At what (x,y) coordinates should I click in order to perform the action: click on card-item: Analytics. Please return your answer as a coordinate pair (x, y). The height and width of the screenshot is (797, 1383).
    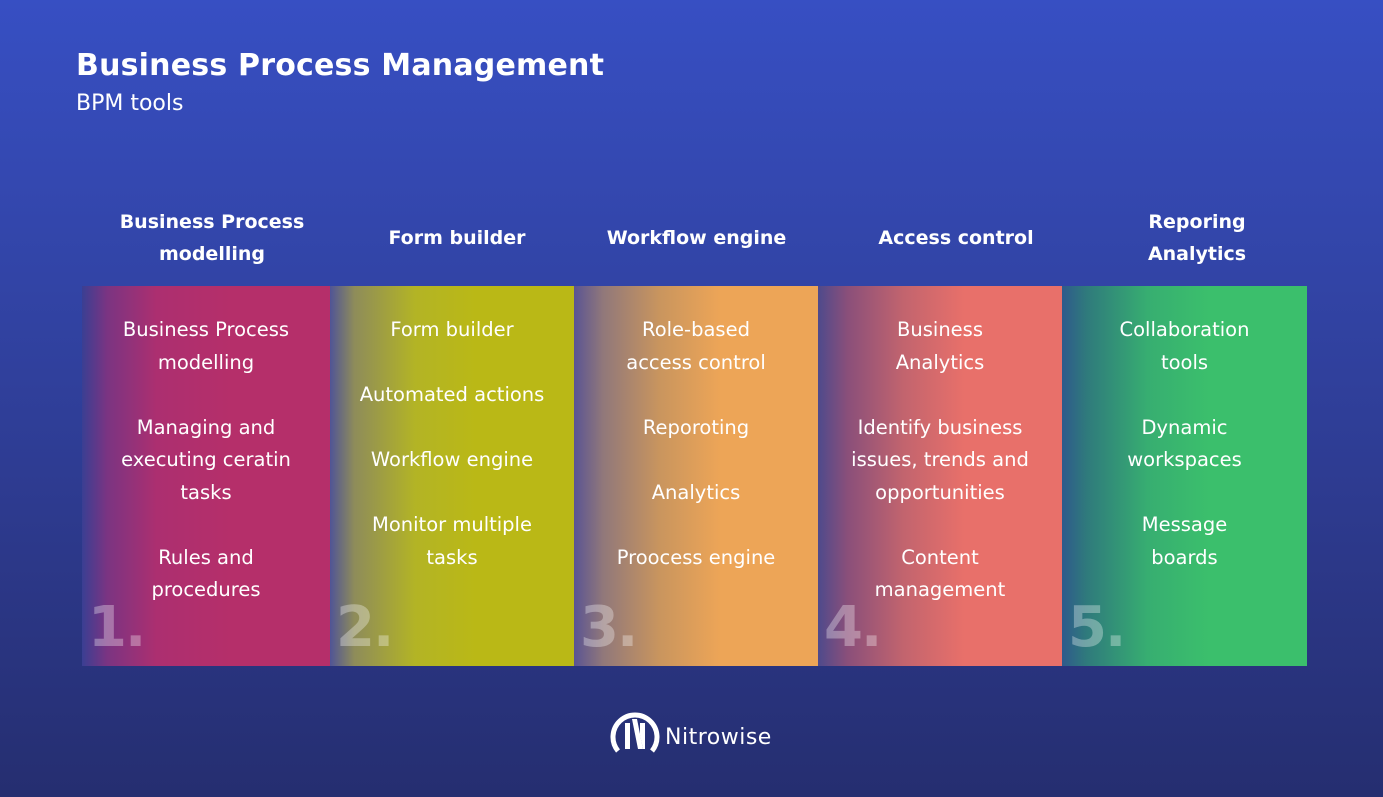
    Looking at the image, I should click on (696, 492).